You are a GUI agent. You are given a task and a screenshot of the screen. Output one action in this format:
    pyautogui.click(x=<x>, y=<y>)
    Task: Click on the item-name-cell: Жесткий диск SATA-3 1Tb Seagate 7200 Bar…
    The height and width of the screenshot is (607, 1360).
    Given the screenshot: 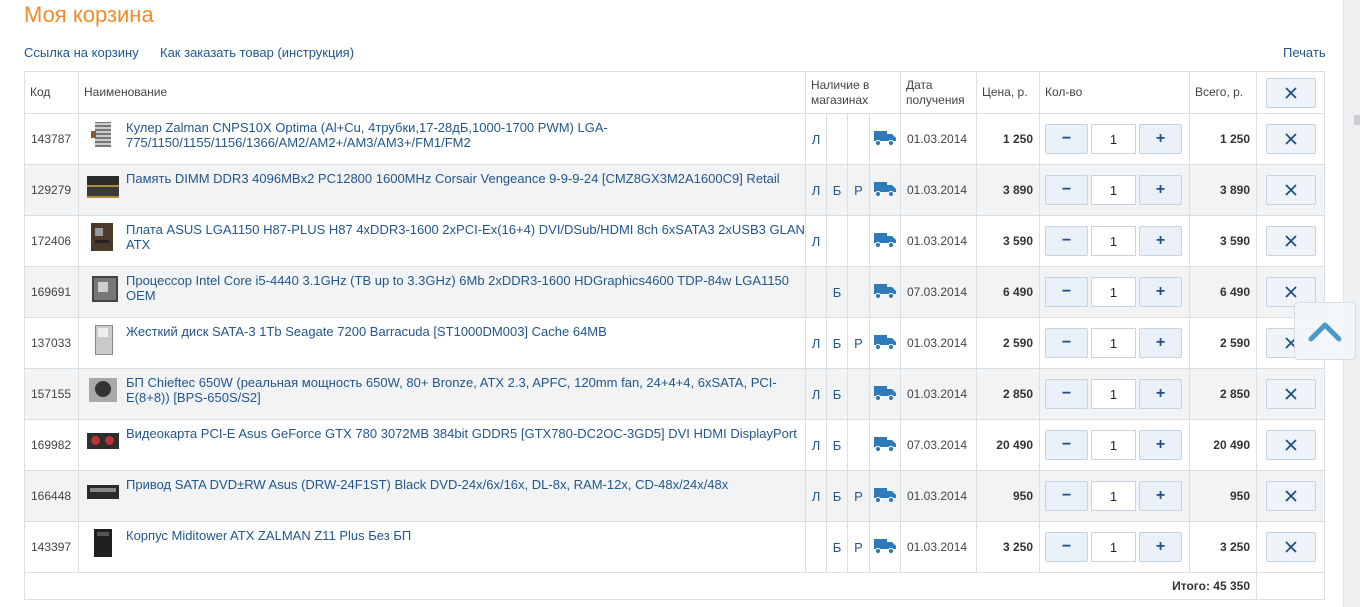 What is the action you would take?
    pyautogui.click(x=442, y=343)
    